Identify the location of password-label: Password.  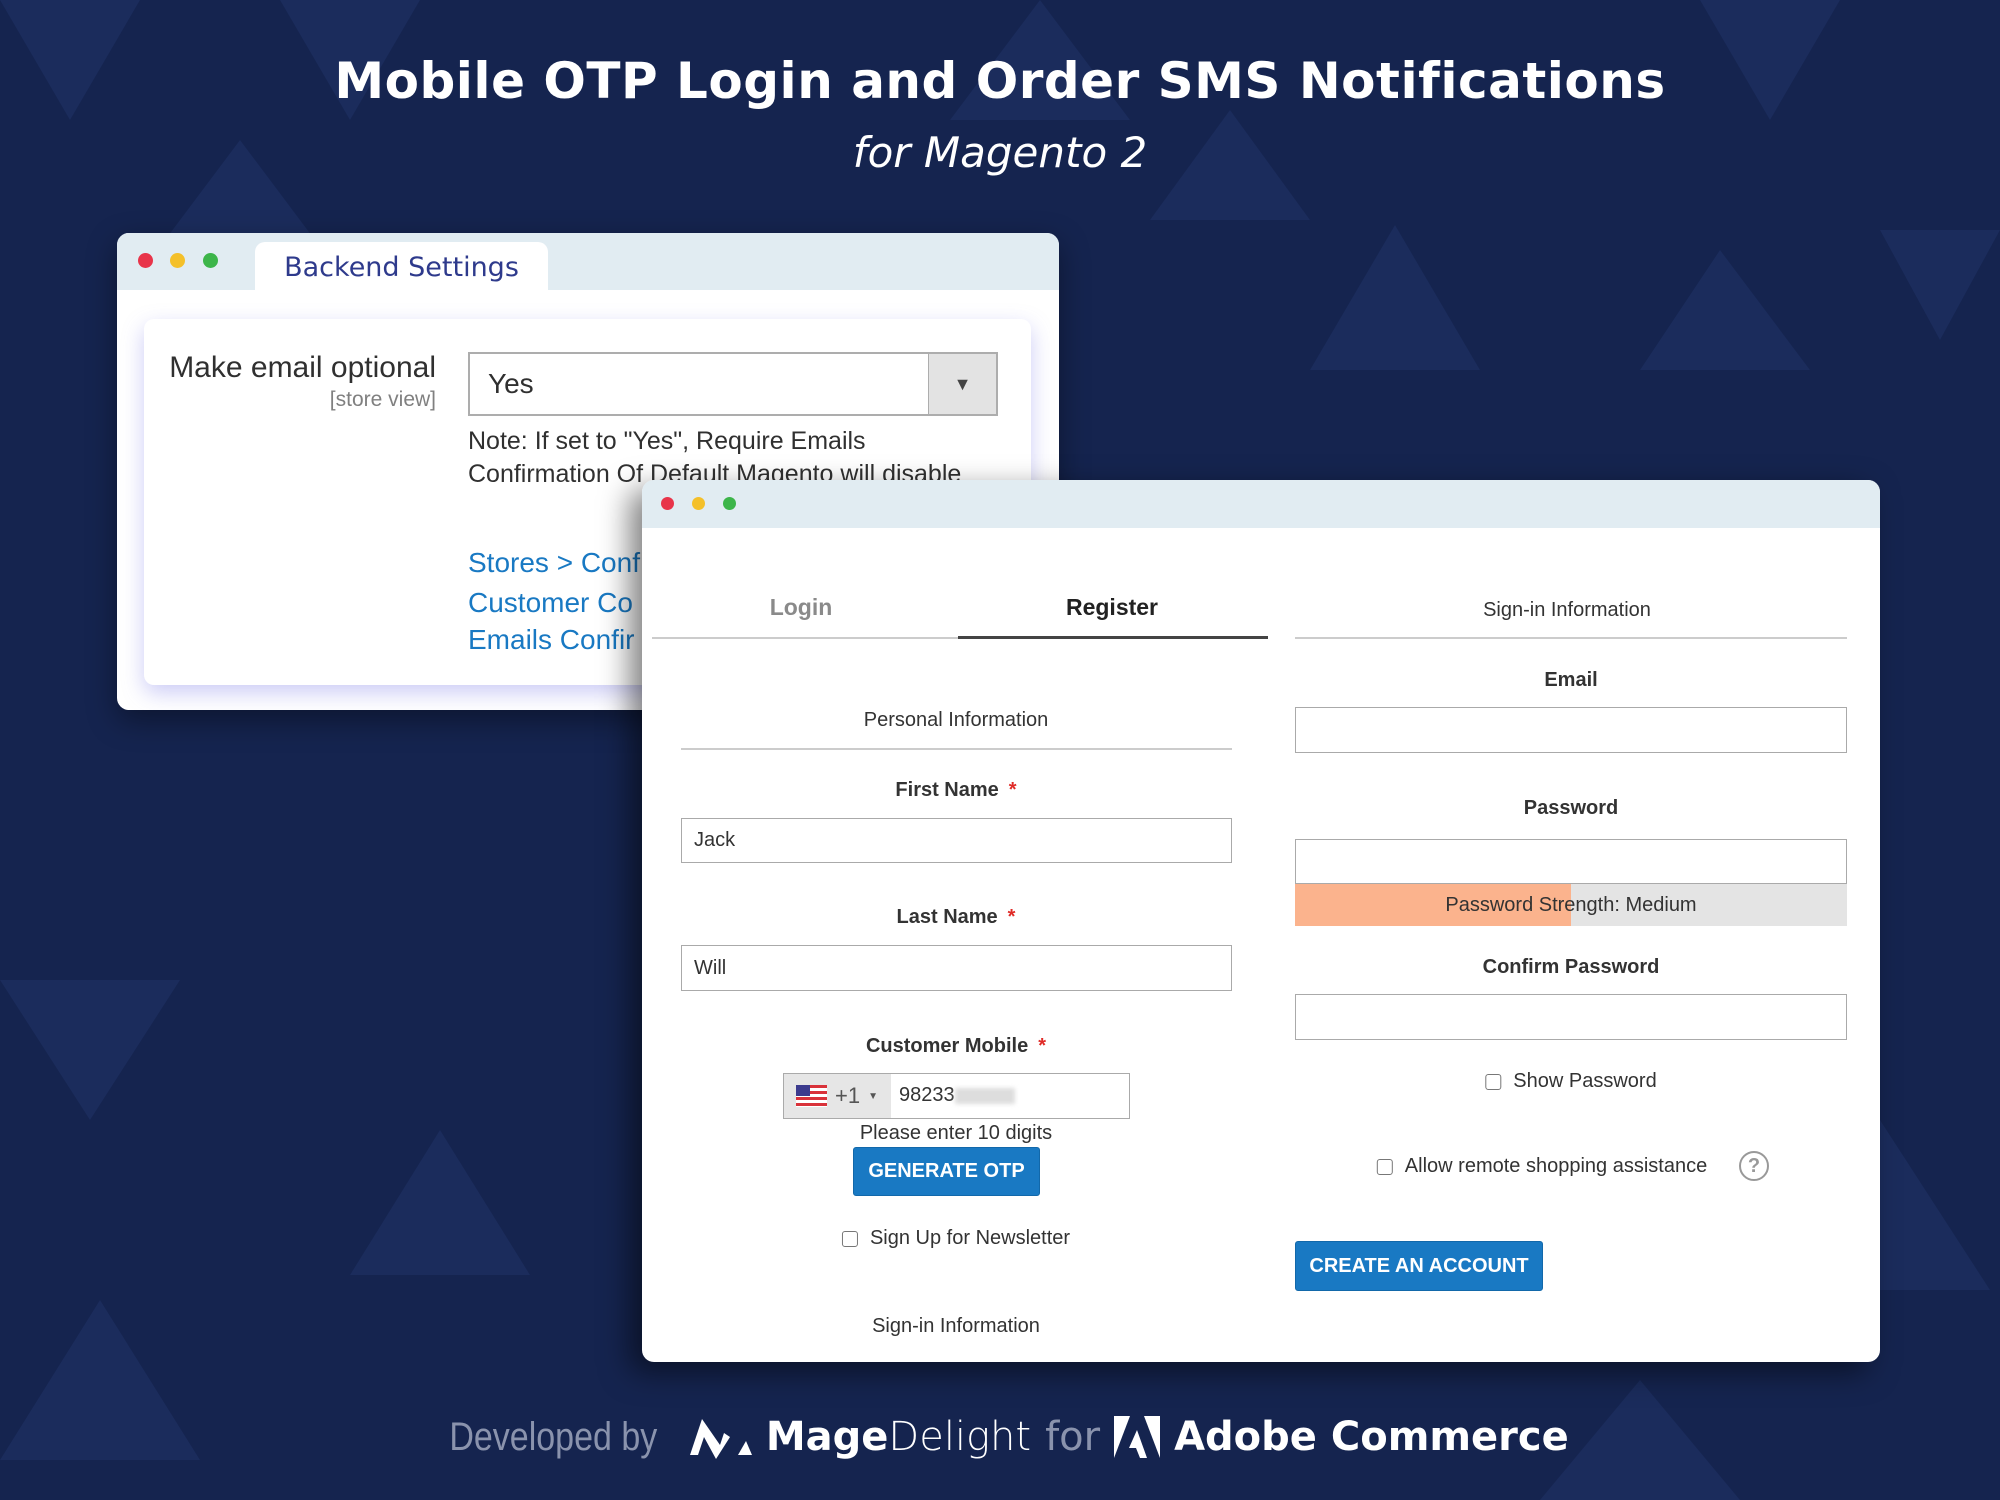
(1571, 808).